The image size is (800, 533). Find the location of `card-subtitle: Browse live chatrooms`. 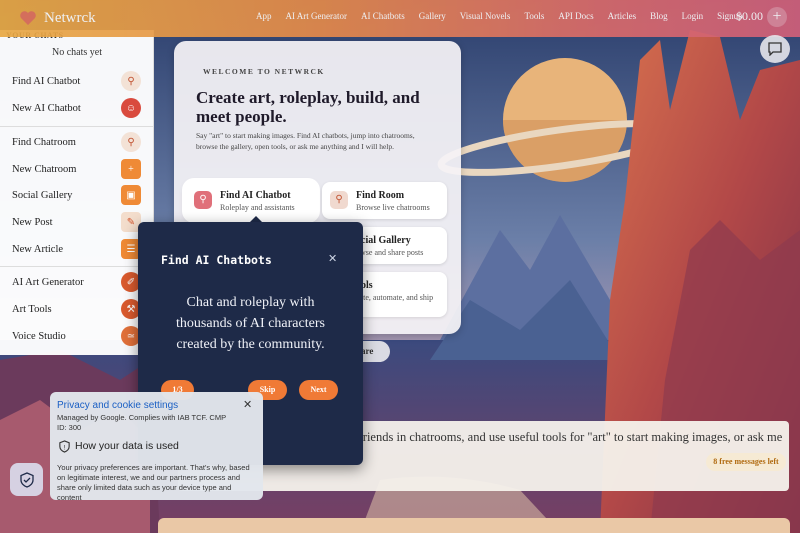

card-subtitle: Browse live chatrooms is located at coordinates (393, 207).